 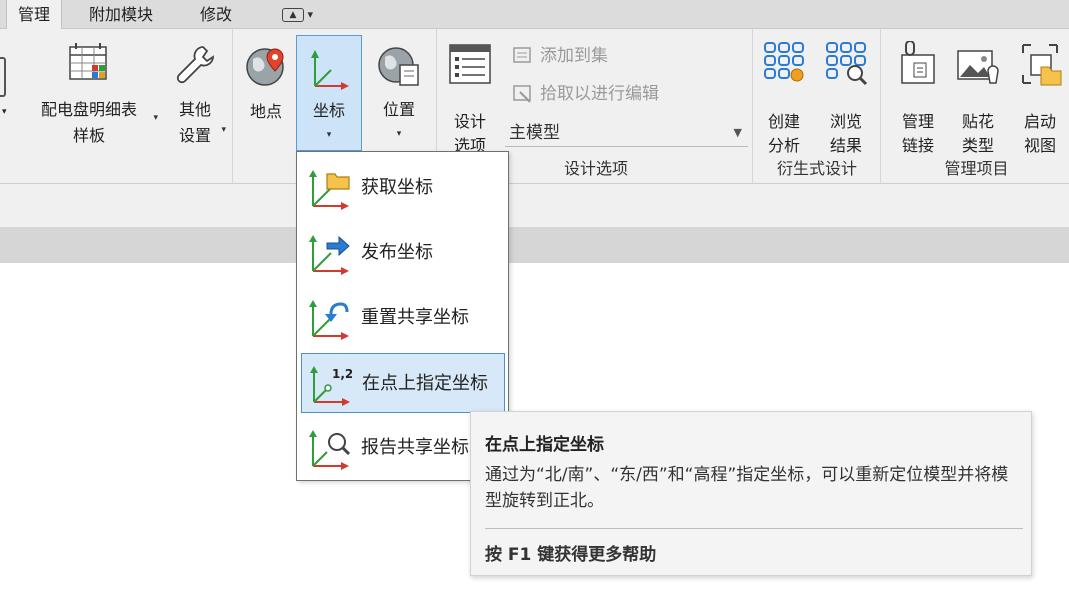 I want to click on tab-addins: 附加模块, so click(x=121, y=14).